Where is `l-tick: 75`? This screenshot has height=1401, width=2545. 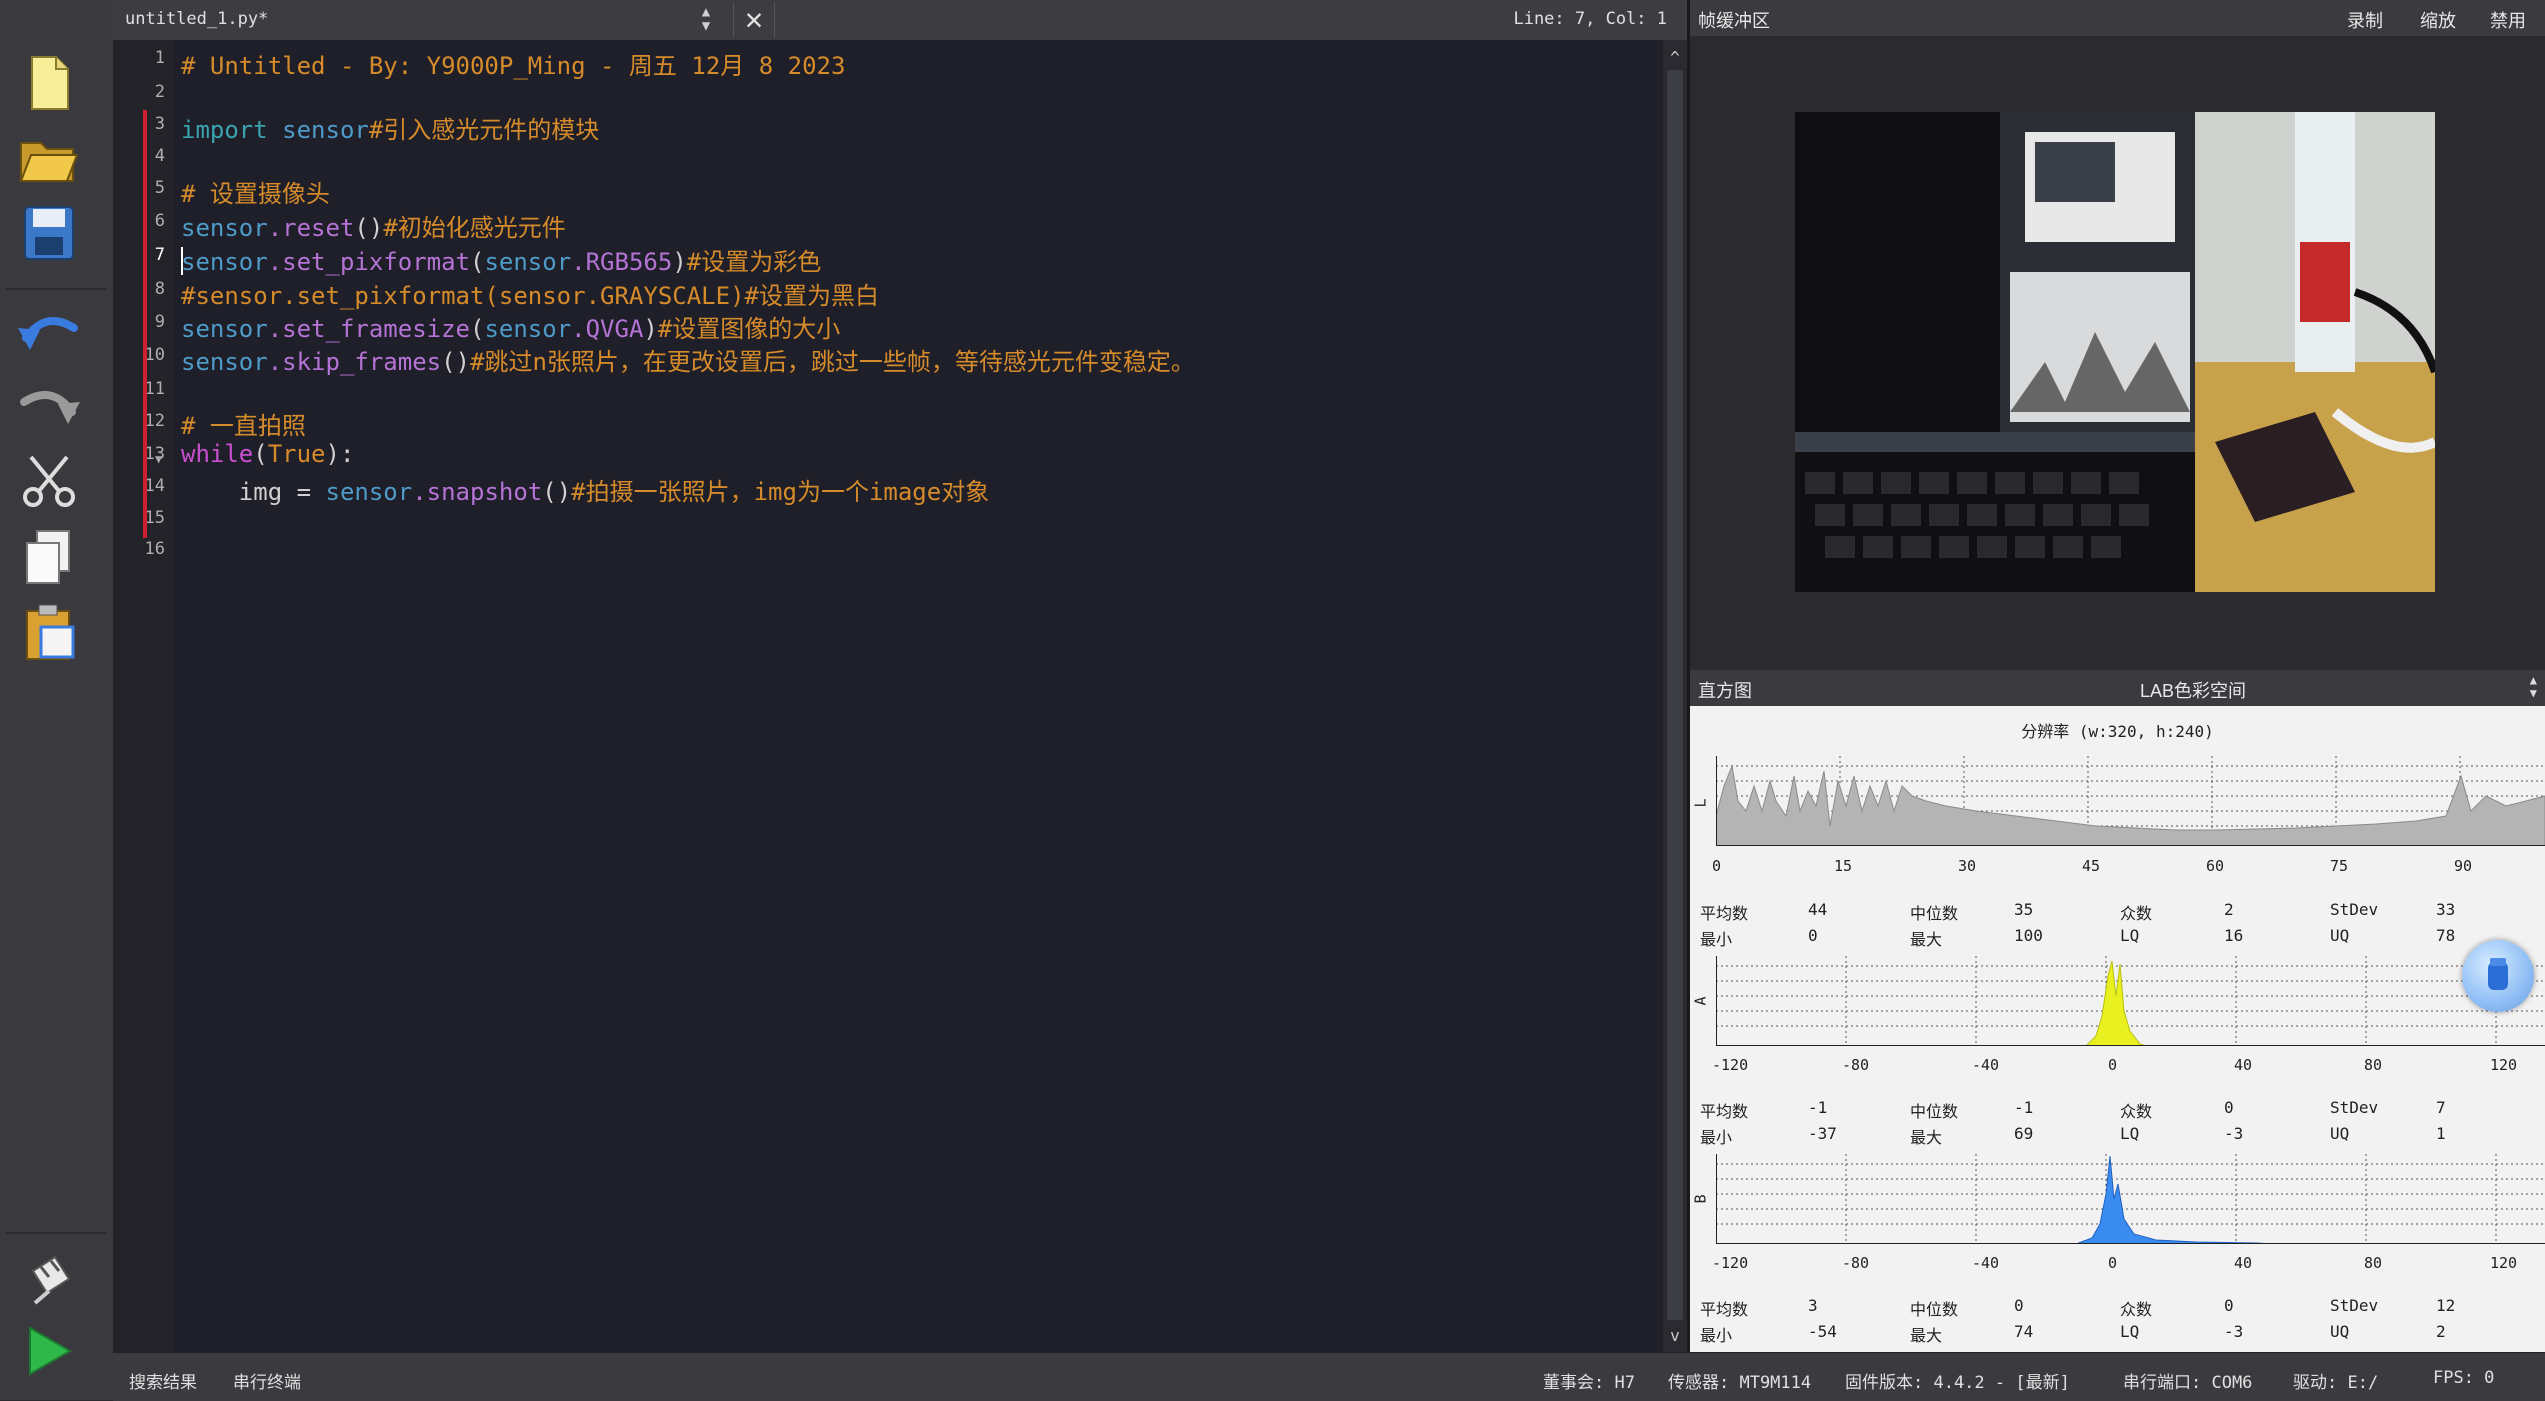
l-tick: 75 is located at coordinates (2339, 866).